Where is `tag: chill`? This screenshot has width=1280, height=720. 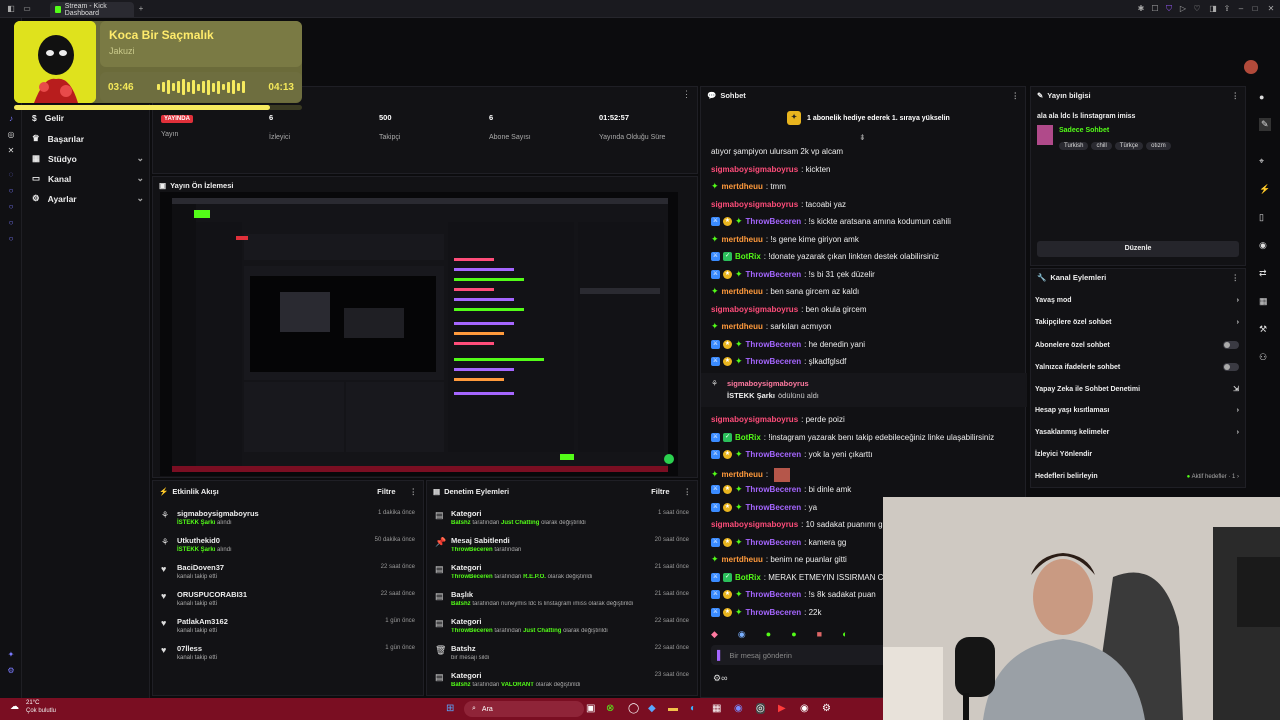
tag: chill is located at coordinates (1101, 146).